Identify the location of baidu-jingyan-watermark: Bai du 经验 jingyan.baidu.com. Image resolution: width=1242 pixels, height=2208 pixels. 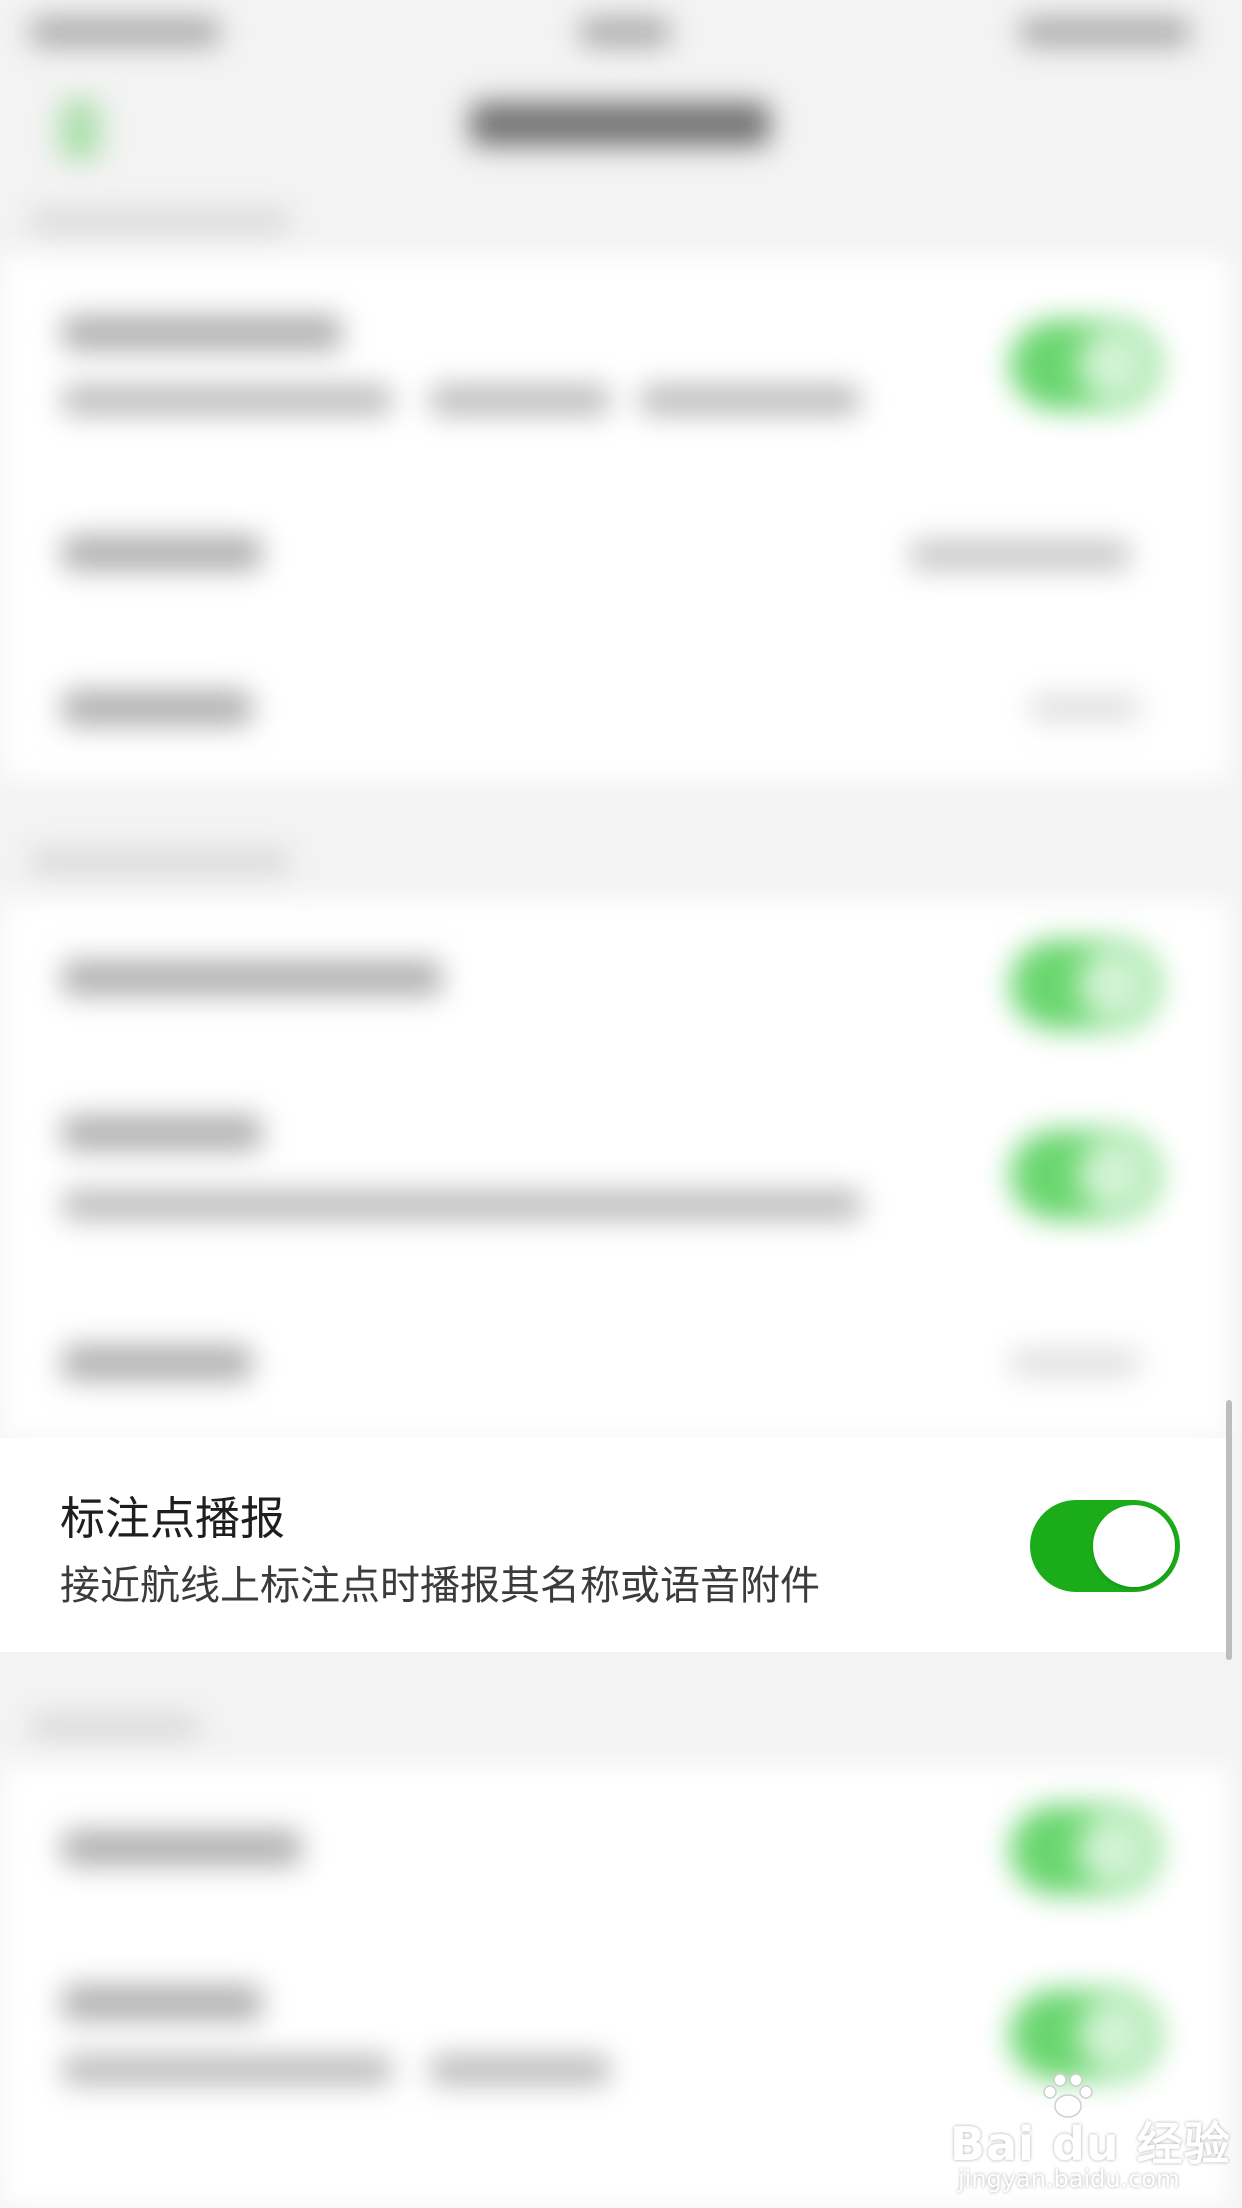
(1090, 2131).